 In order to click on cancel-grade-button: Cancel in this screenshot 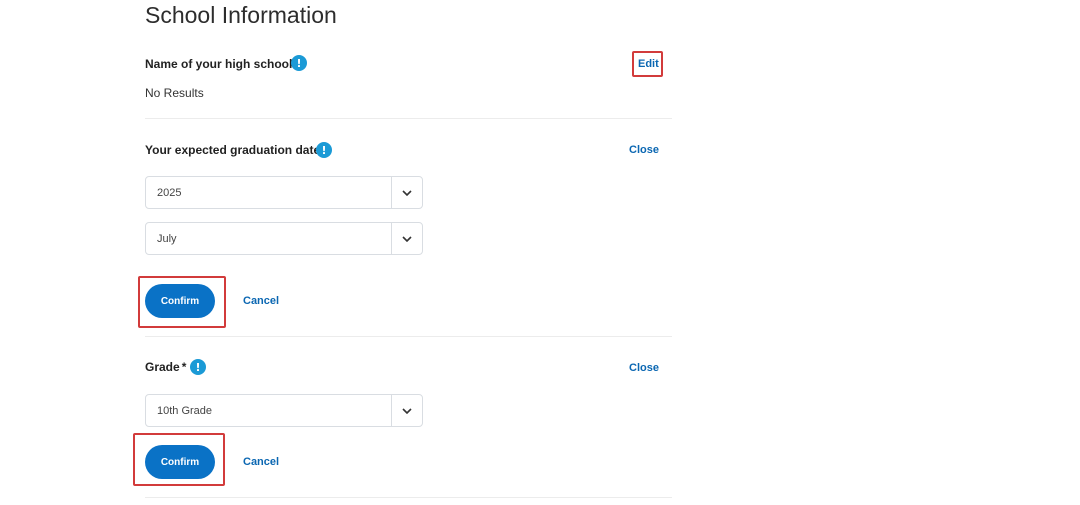, I will do `click(261, 462)`.